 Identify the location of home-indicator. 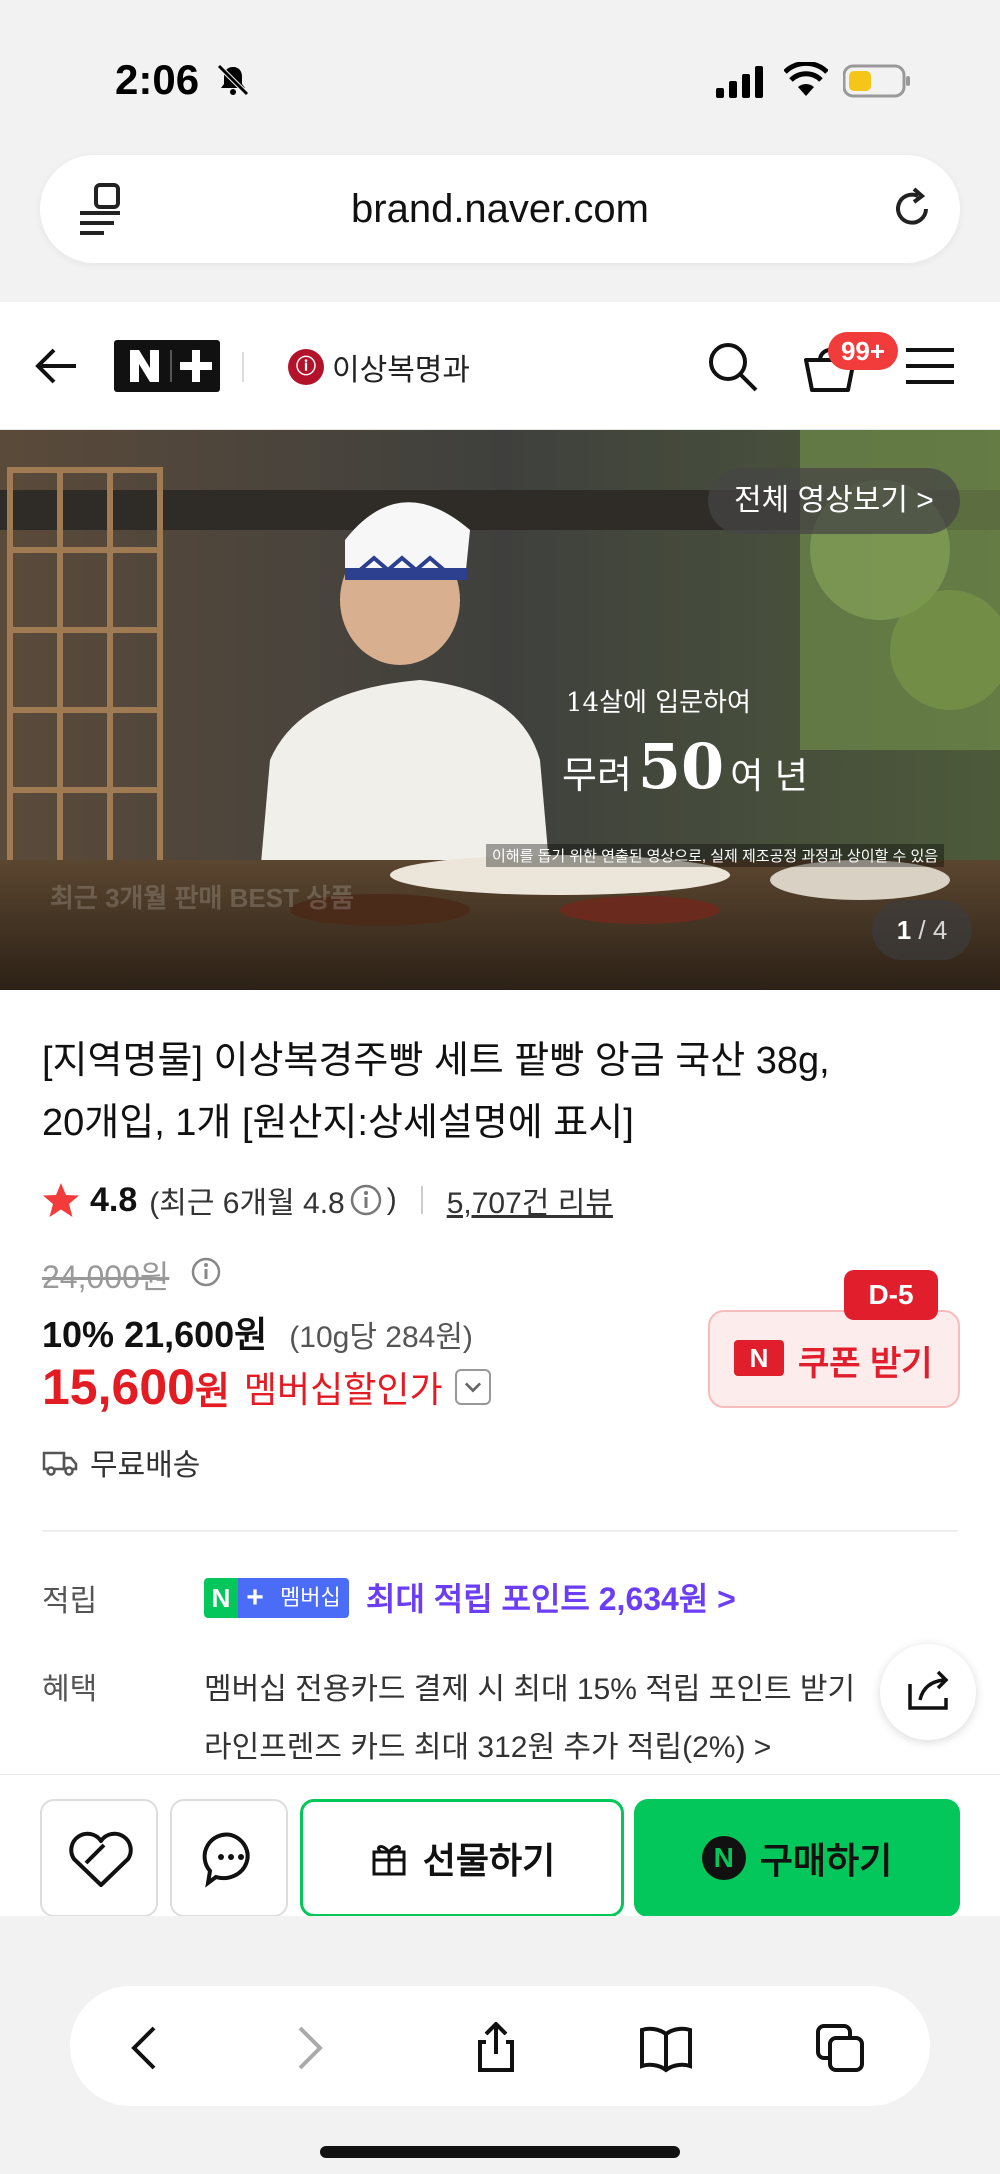
(500, 2152).